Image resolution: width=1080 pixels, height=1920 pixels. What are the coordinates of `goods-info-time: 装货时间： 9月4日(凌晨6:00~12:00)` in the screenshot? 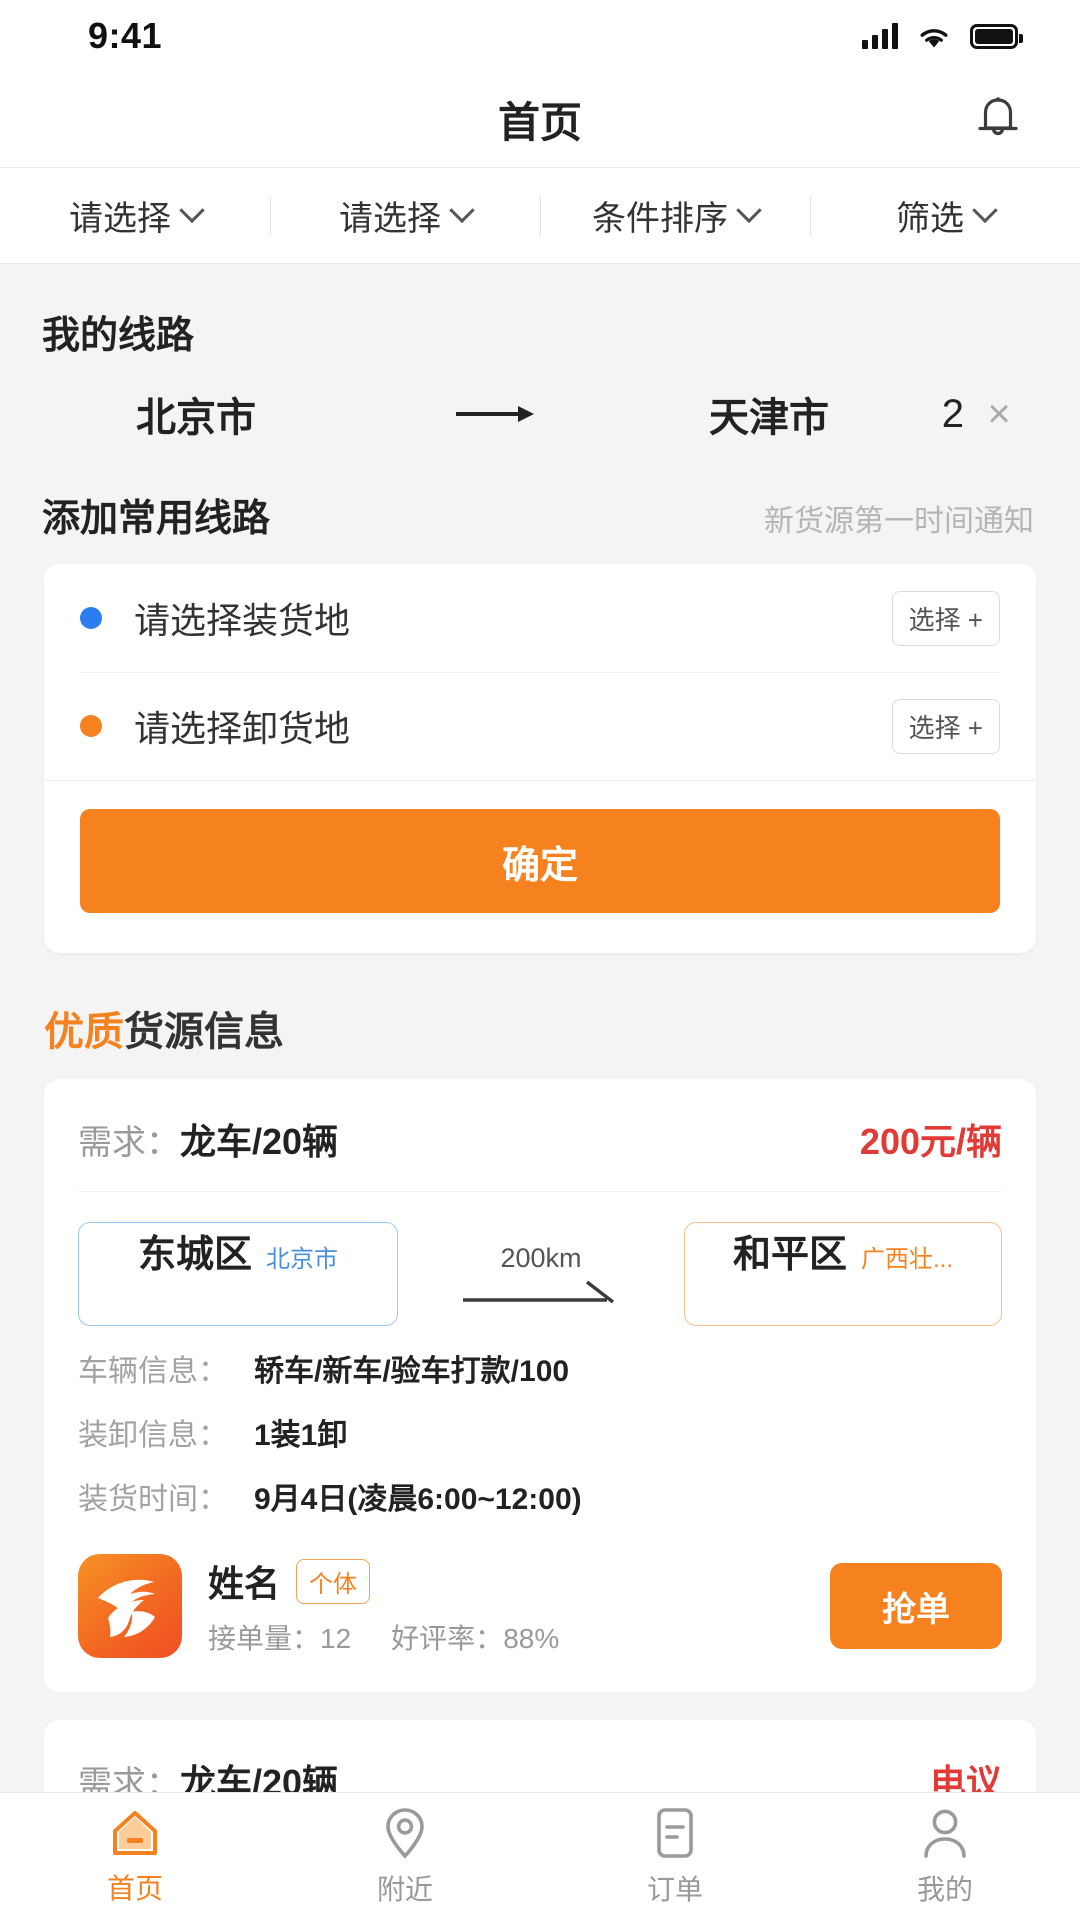 It's located at (540, 1496).